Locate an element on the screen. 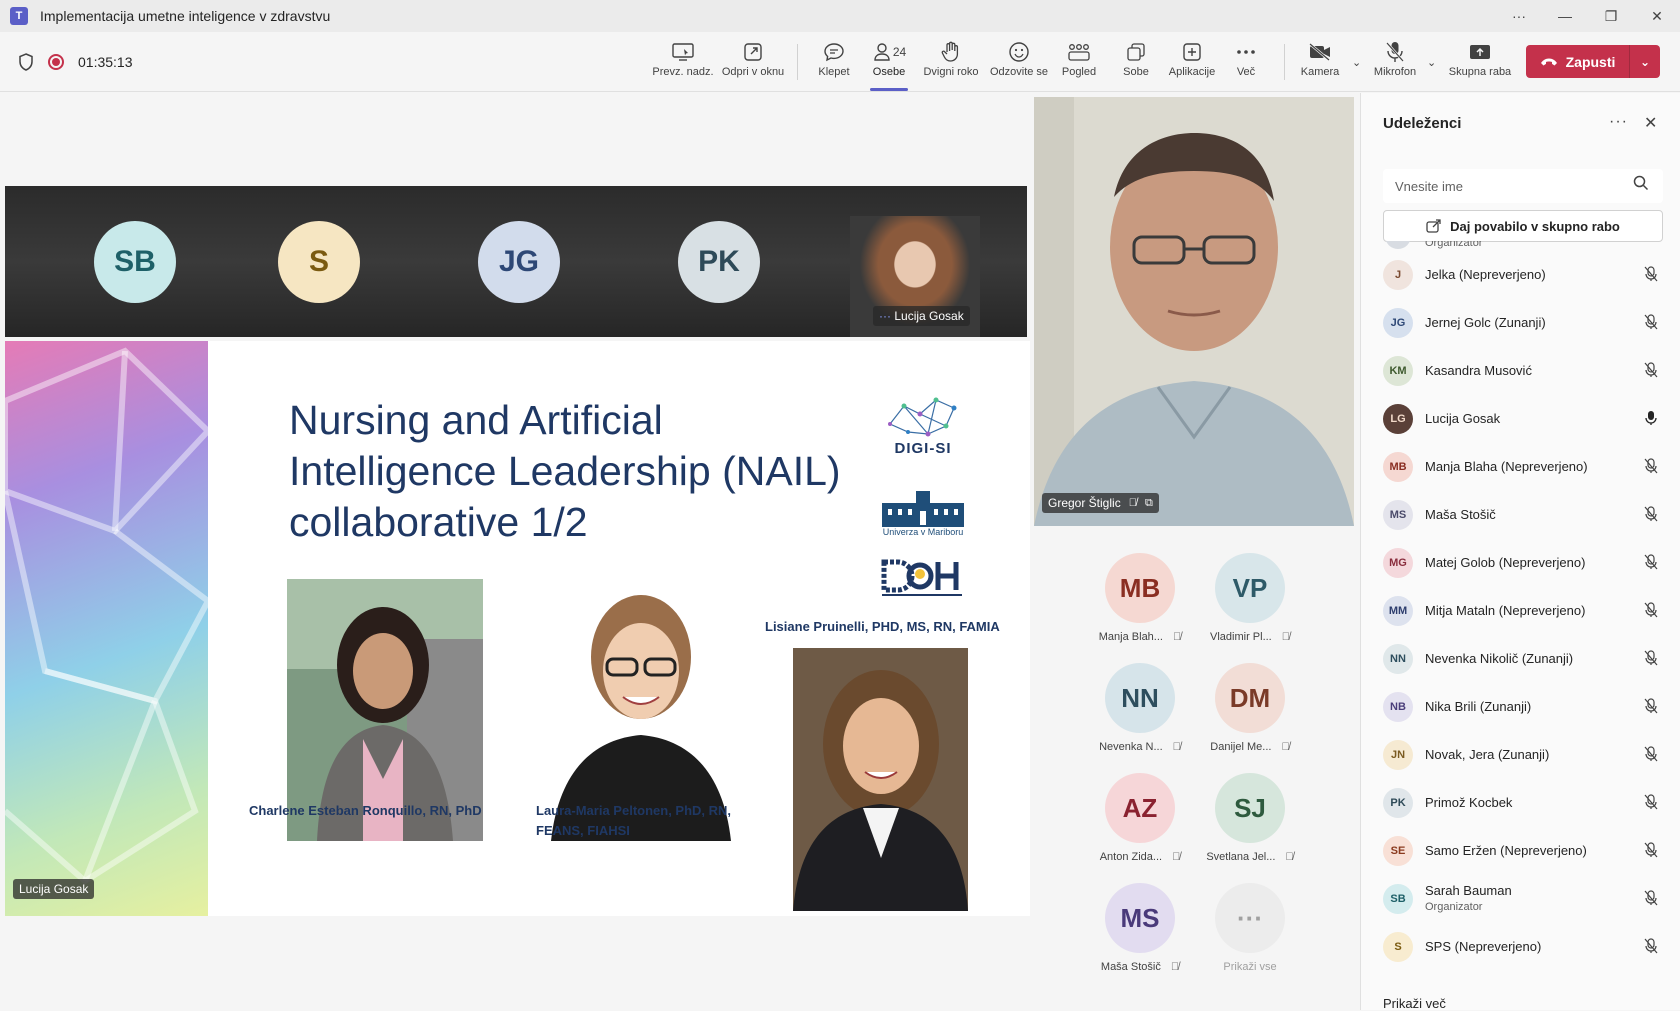  window-controls: ··· — ❐ ✕ is located at coordinates (1588, 16).